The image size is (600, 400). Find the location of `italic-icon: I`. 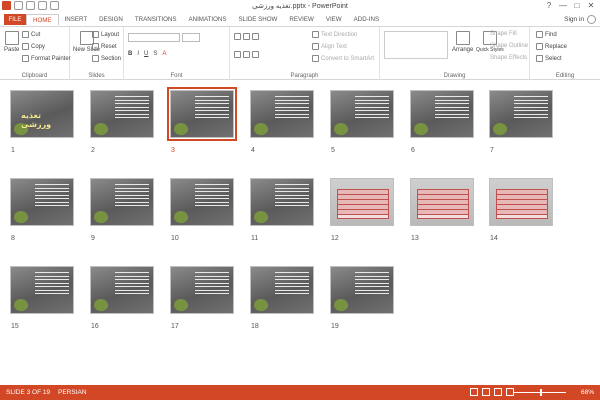

italic-icon: I is located at coordinates (138, 54).